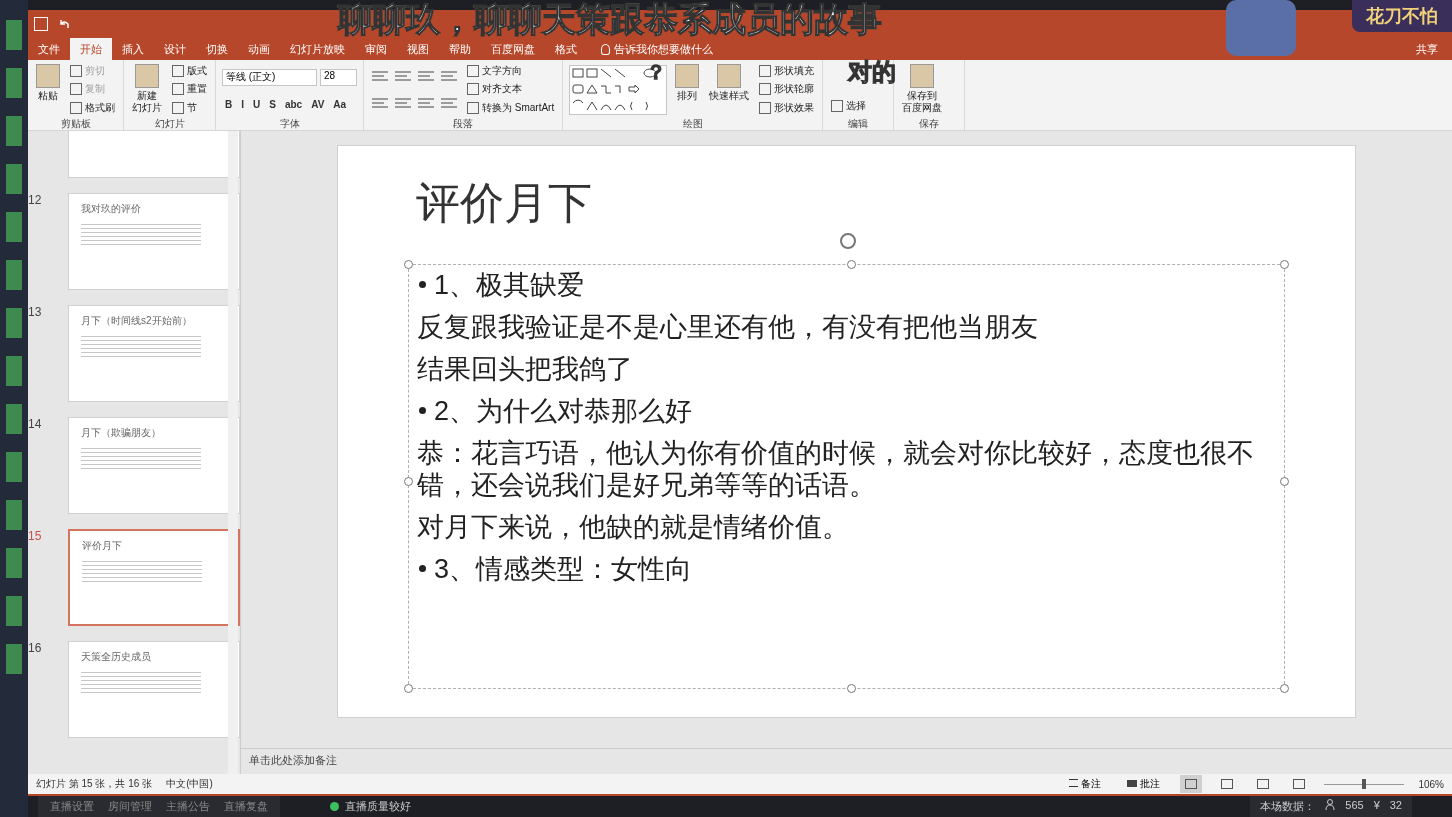  Describe the element at coordinates (289, 123) in the screenshot. I see `group-title: 字体` at that location.